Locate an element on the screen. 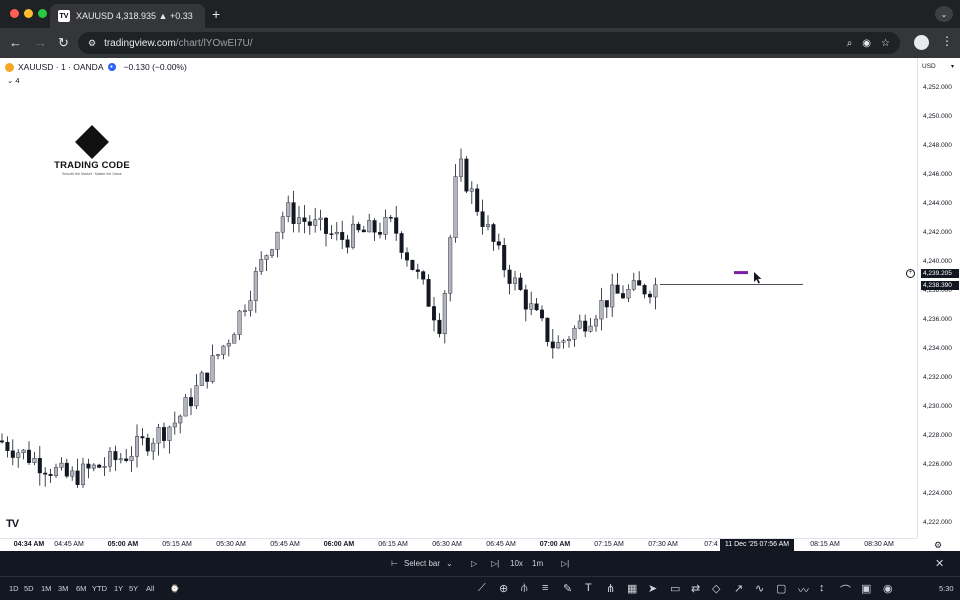 The width and height of the screenshot is (960, 600). rectangle-icon: ▭ is located at coordinates (675, 588).